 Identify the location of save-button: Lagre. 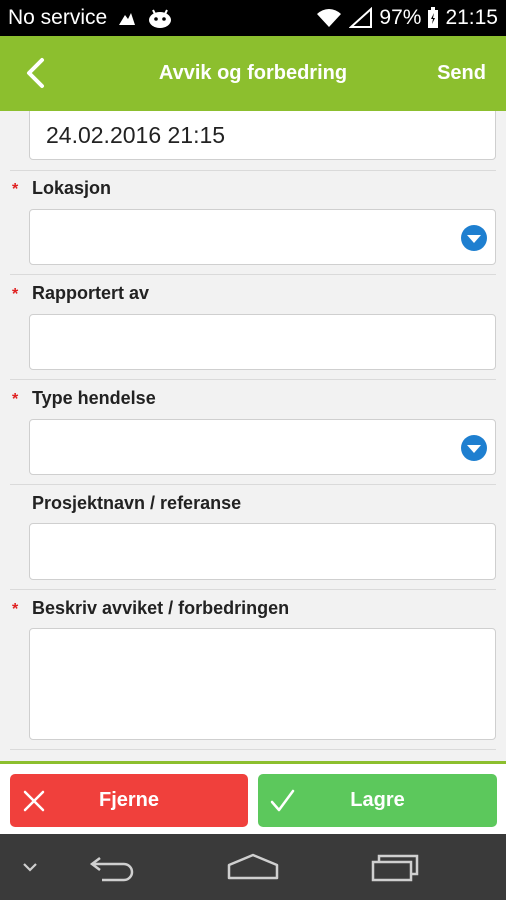
(377, 800).